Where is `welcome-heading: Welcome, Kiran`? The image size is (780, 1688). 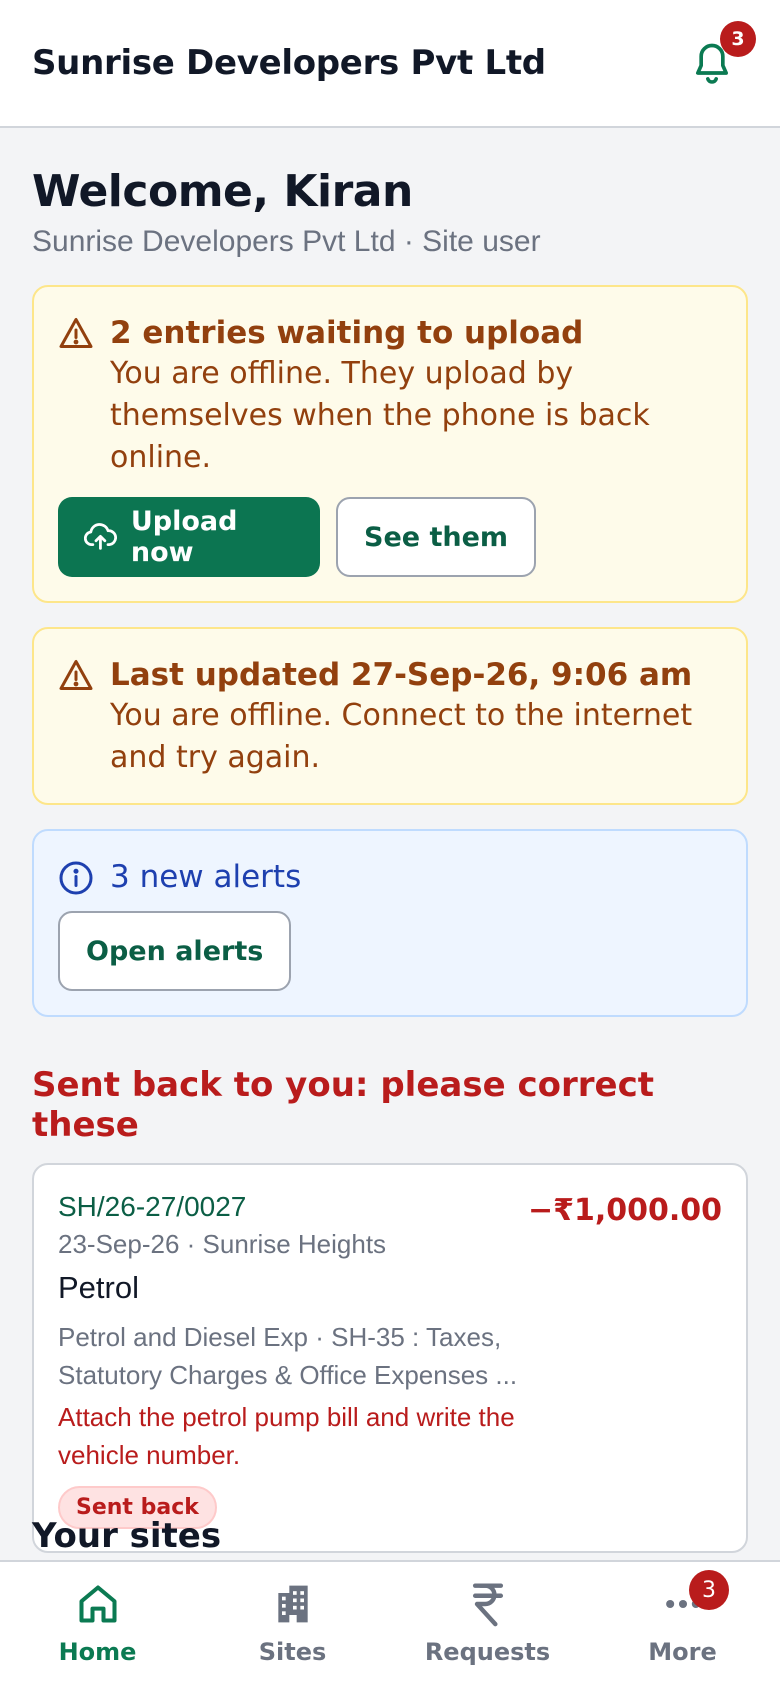
welcome-heading: Welcome, Kiran is located at coordinates (222, 191).